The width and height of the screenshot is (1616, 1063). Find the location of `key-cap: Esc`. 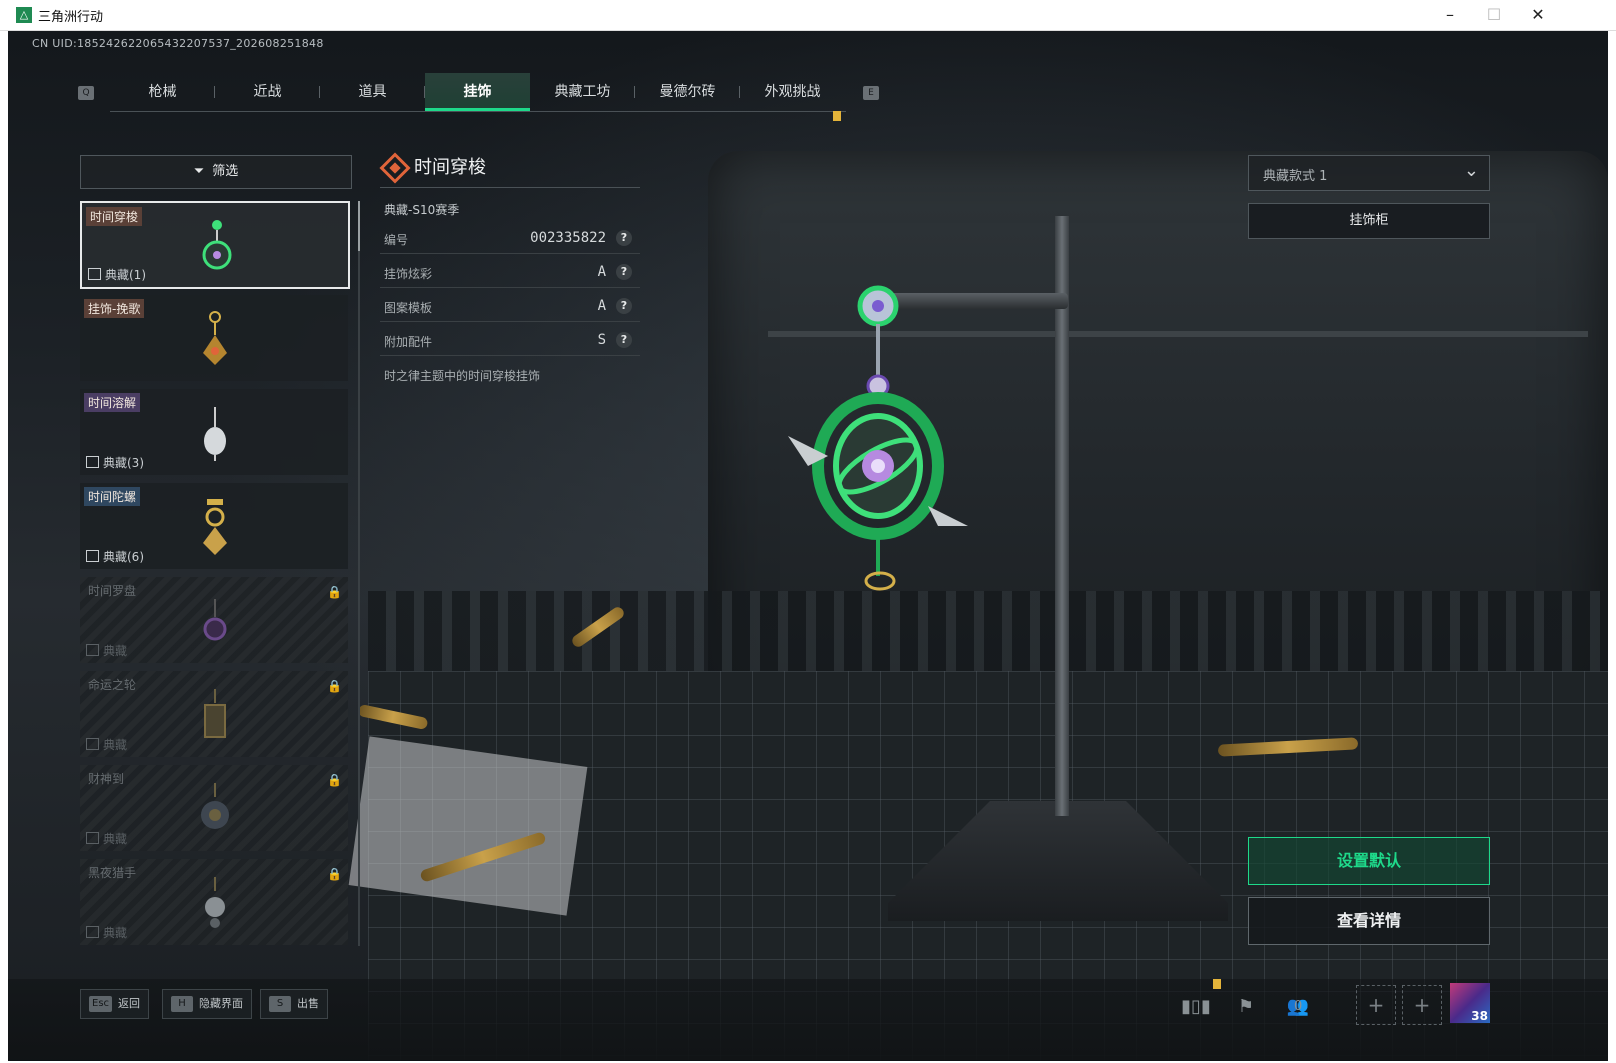

key-cap: Esc is located at coordinates (101, 1004).